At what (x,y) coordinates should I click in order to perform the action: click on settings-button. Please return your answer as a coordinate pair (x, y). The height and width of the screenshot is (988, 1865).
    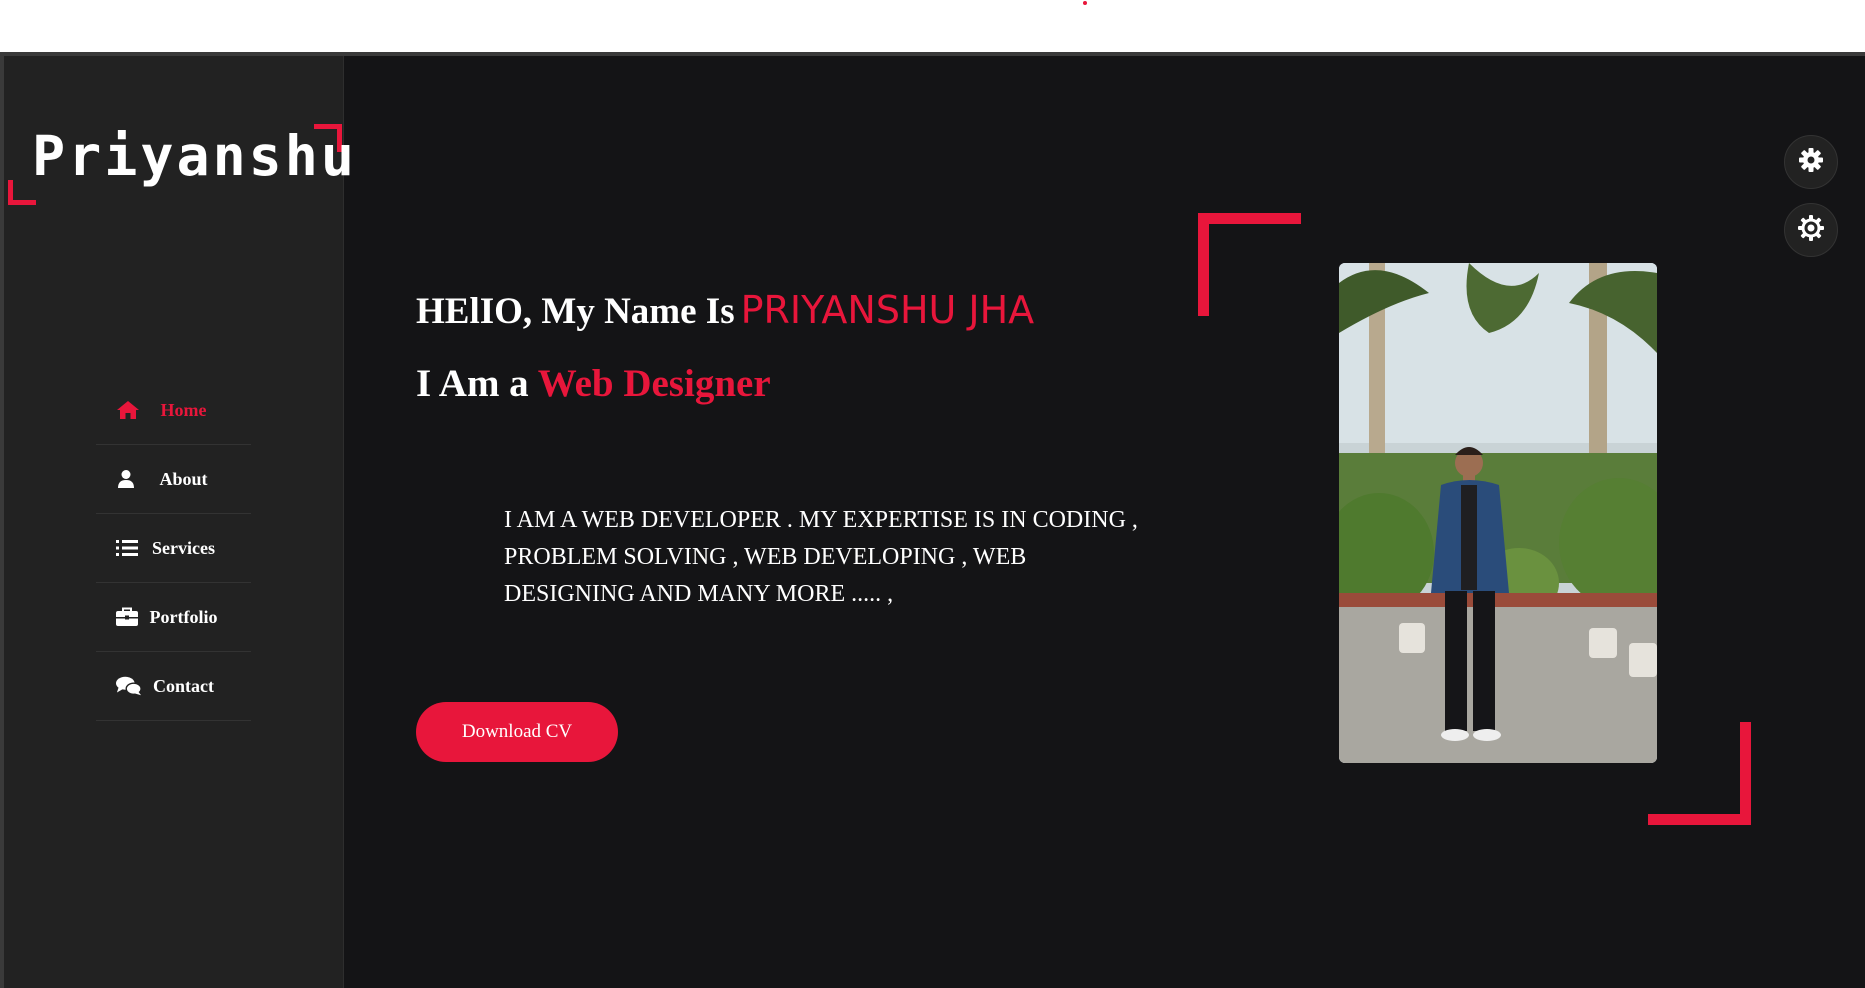
    Looking at the image, I should click on (1811, 162).